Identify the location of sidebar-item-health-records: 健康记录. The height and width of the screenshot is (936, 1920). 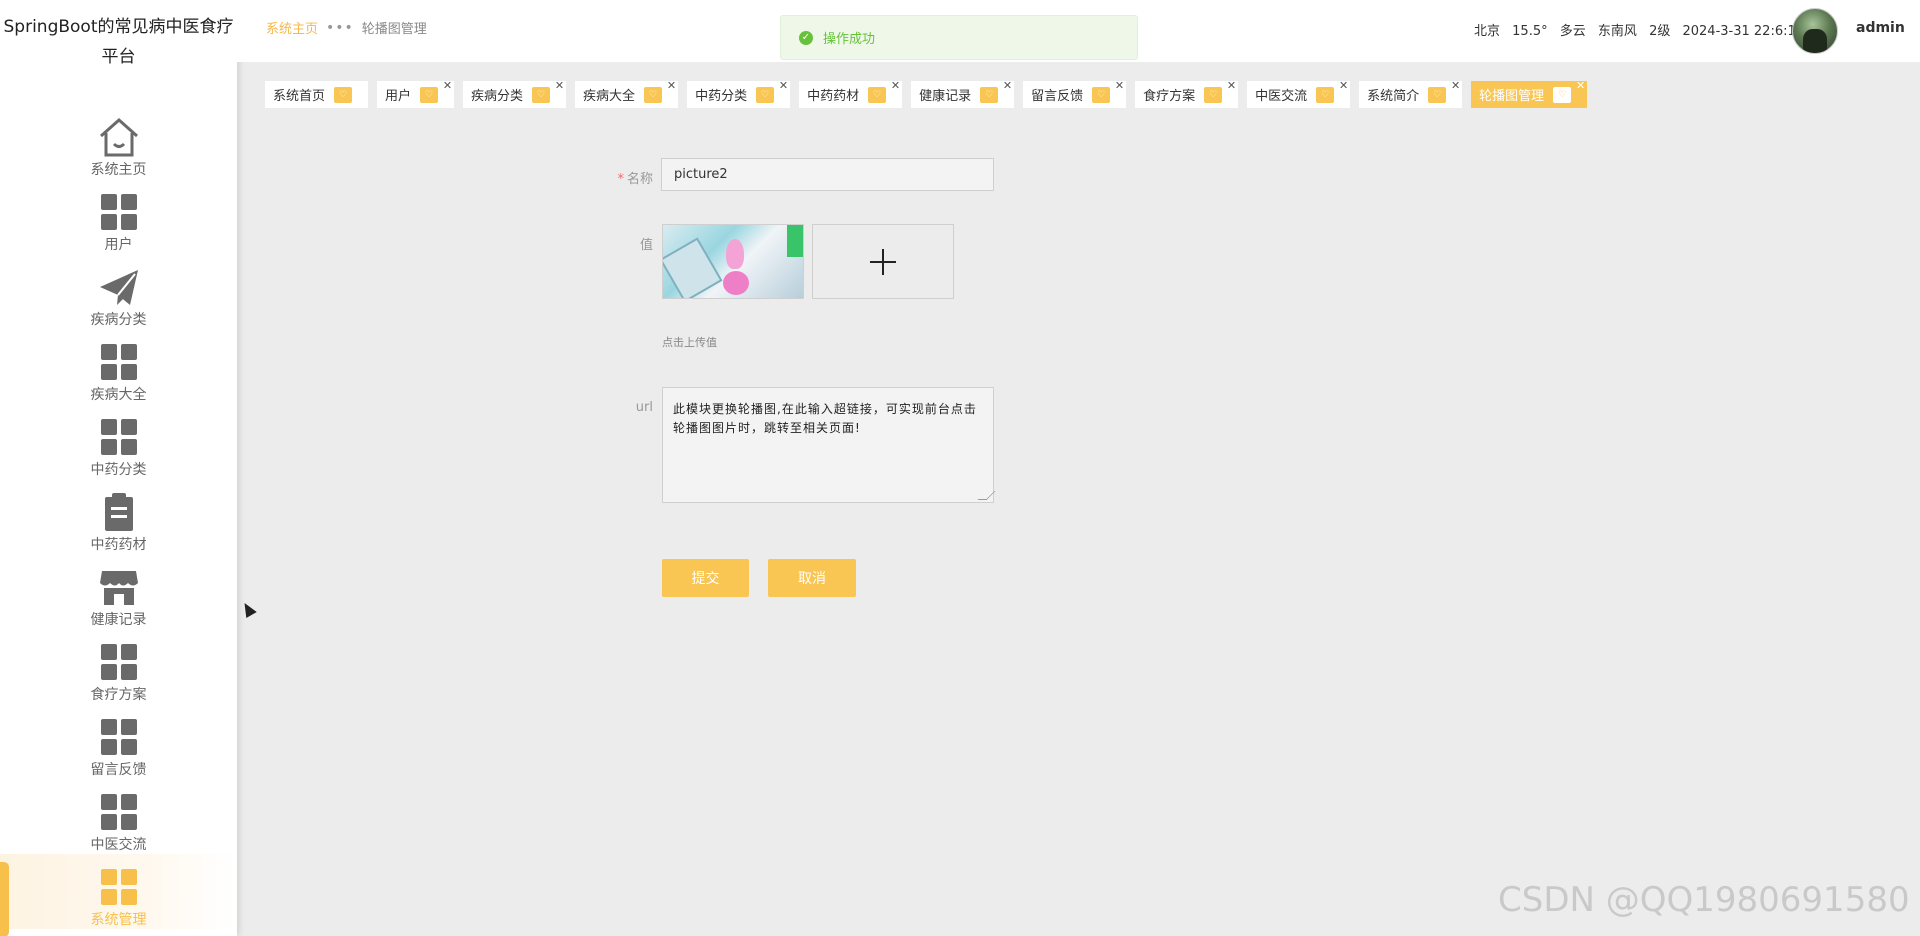
(118, 591).